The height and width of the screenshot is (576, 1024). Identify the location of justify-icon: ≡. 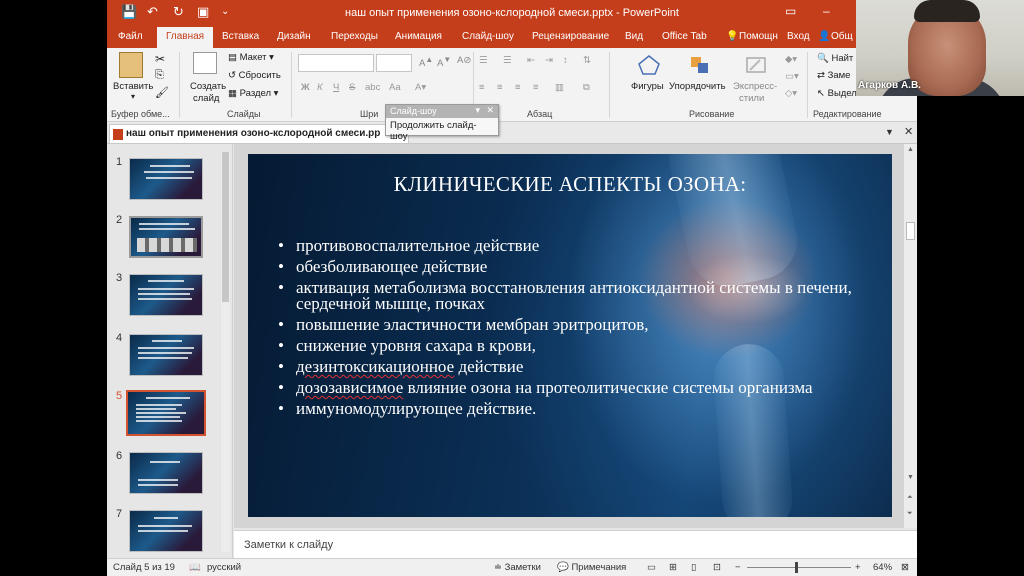
(536, 87).